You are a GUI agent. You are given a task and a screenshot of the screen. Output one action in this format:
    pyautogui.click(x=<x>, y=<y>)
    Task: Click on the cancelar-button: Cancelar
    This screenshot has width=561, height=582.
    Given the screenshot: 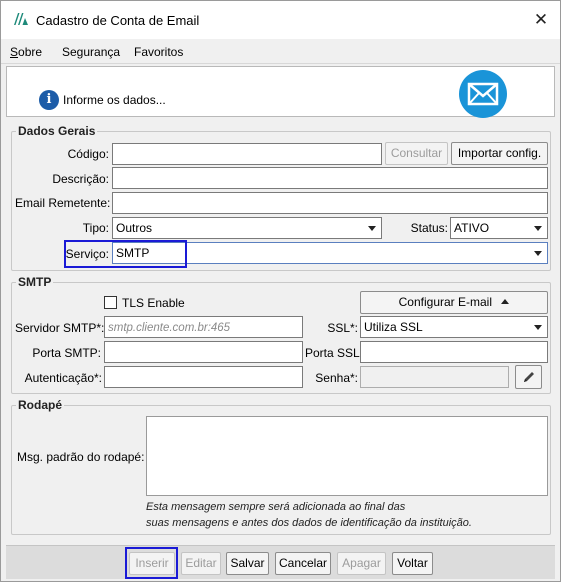 What is the action you would take?
    pyautogui.click(x=303, y=563)
    